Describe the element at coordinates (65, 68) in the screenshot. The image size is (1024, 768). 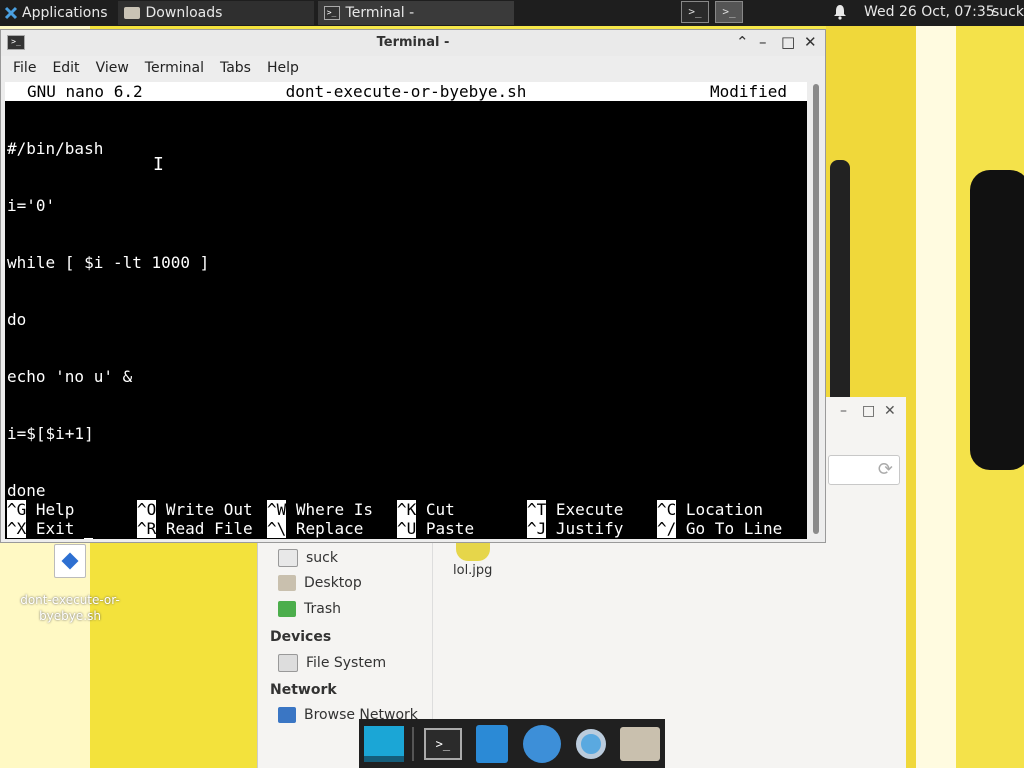
I see `menu-edit: Edit` at that location.